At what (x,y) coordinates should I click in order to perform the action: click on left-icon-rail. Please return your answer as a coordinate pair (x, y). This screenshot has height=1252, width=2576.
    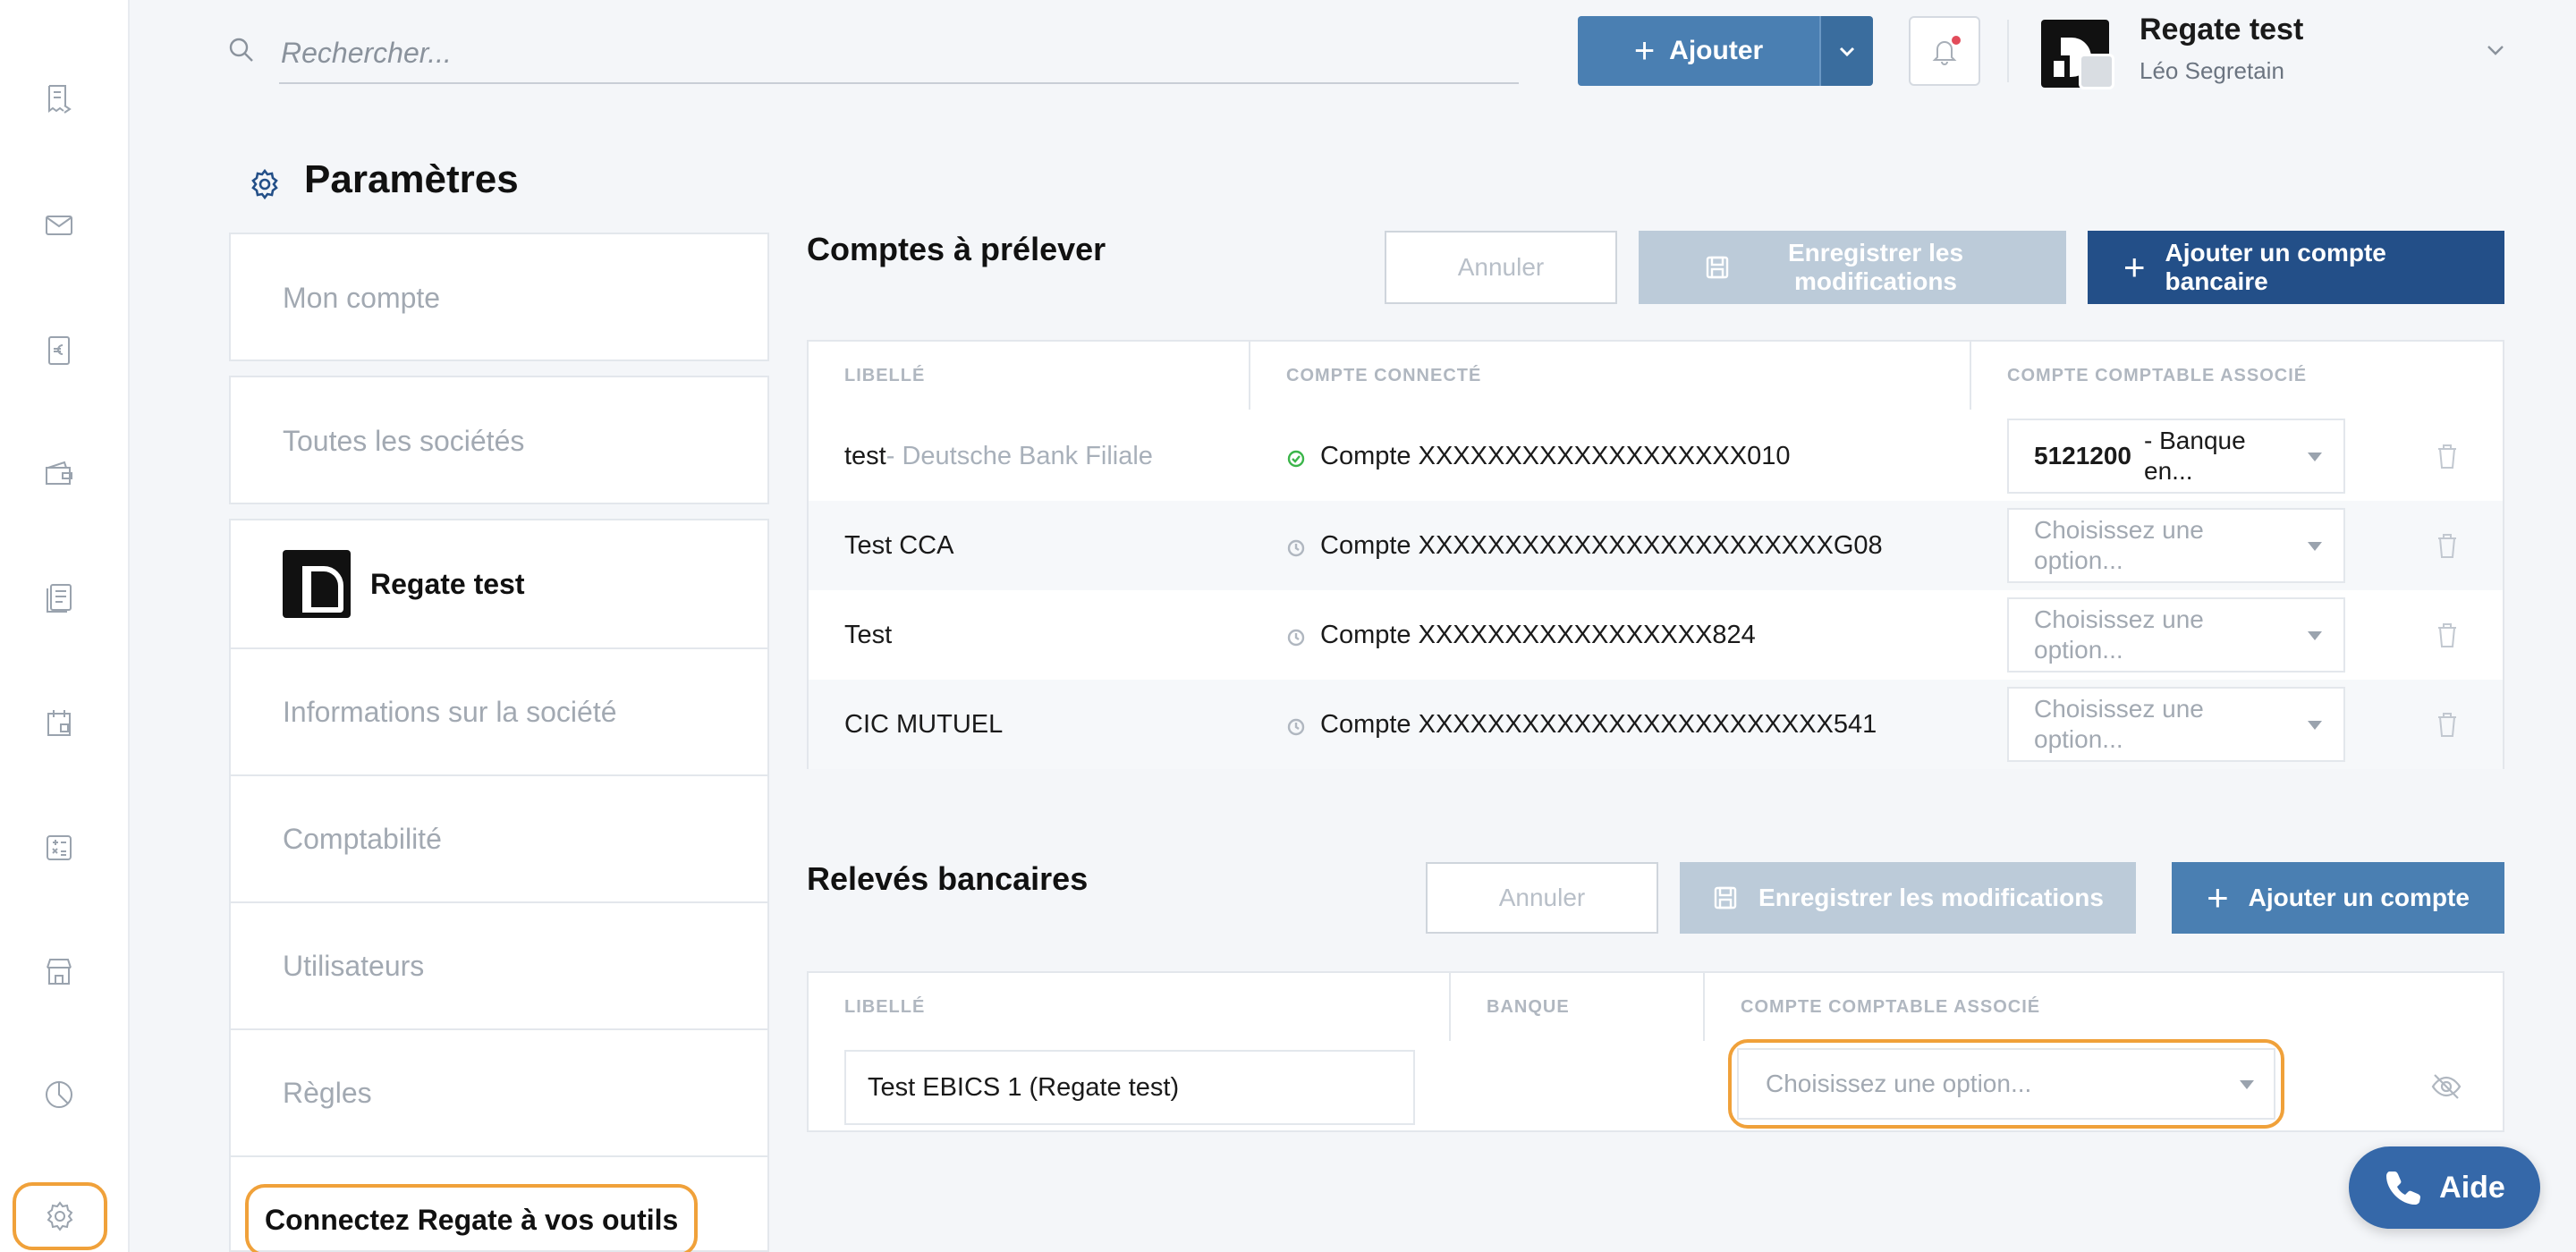
    Looking at the image, I should click on (65, 626).